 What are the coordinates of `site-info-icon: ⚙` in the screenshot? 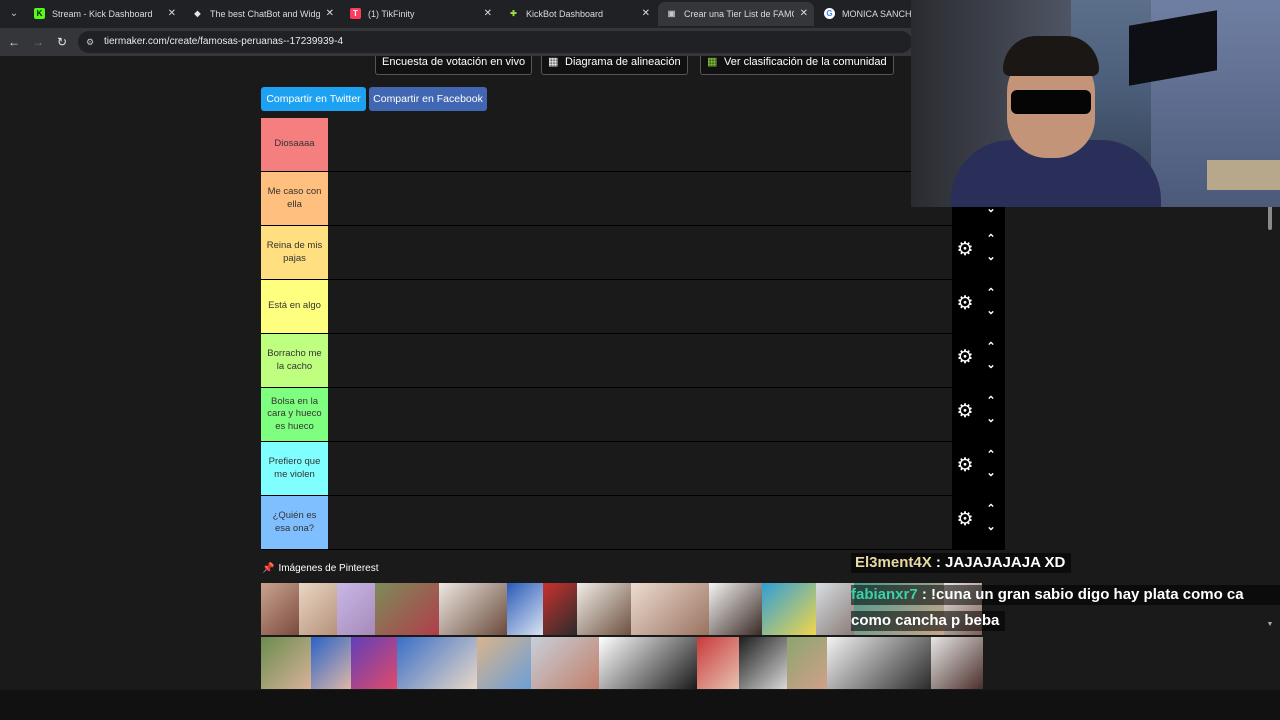 It's located at (92, 42).